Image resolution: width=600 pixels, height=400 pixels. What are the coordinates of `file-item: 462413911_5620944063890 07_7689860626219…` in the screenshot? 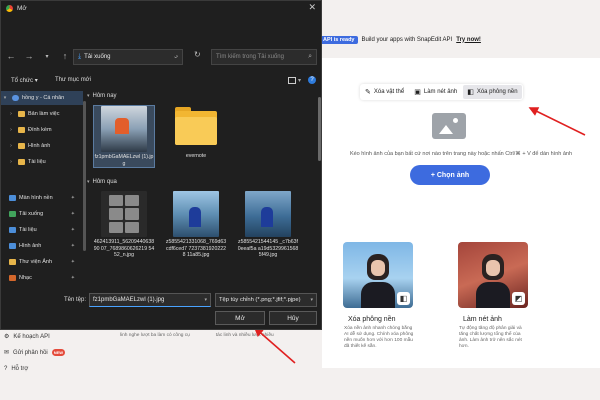 It's located at (124, 225).